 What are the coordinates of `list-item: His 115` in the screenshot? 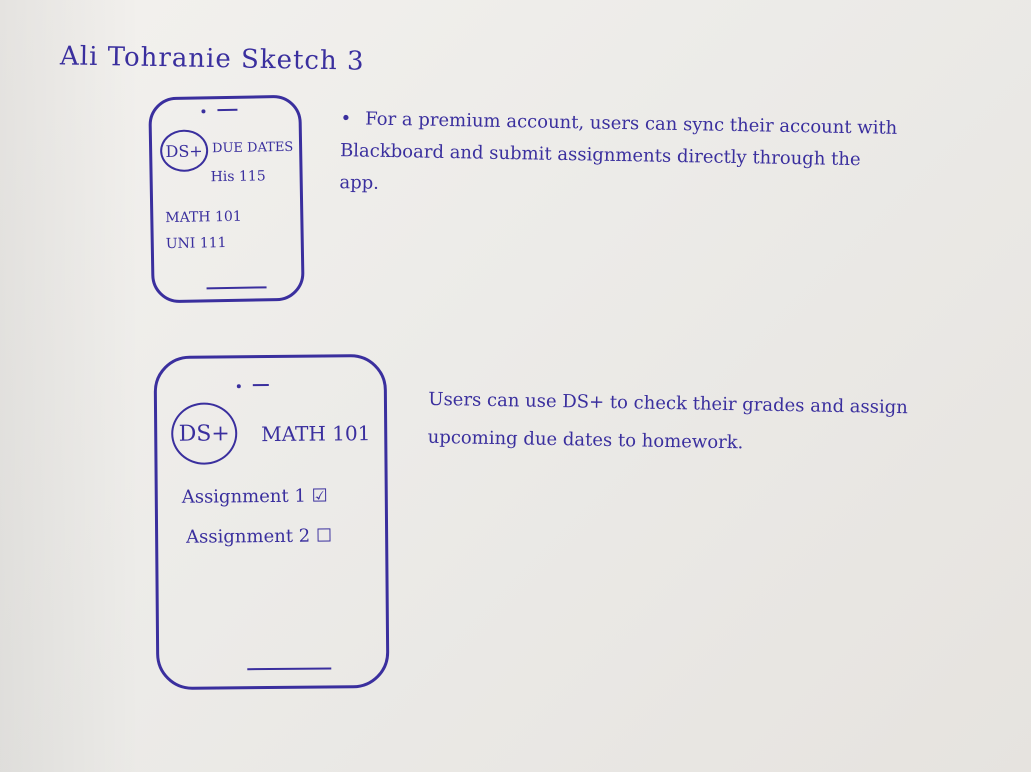 It's located at (238, 177).